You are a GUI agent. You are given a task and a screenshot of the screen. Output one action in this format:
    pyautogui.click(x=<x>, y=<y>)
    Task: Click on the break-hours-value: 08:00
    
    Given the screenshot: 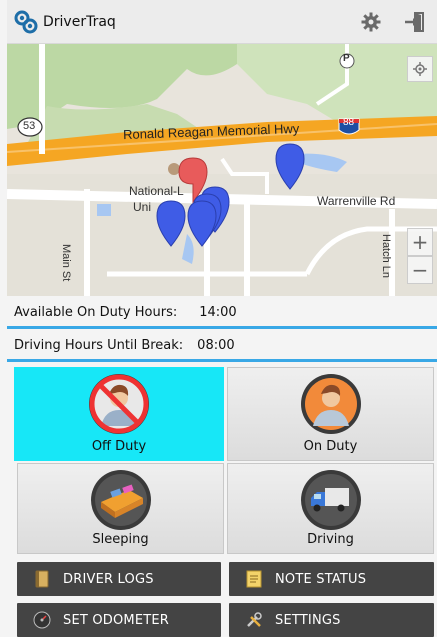 What is the action you would take?
    pyautogui.click(x=216, y=345)
    